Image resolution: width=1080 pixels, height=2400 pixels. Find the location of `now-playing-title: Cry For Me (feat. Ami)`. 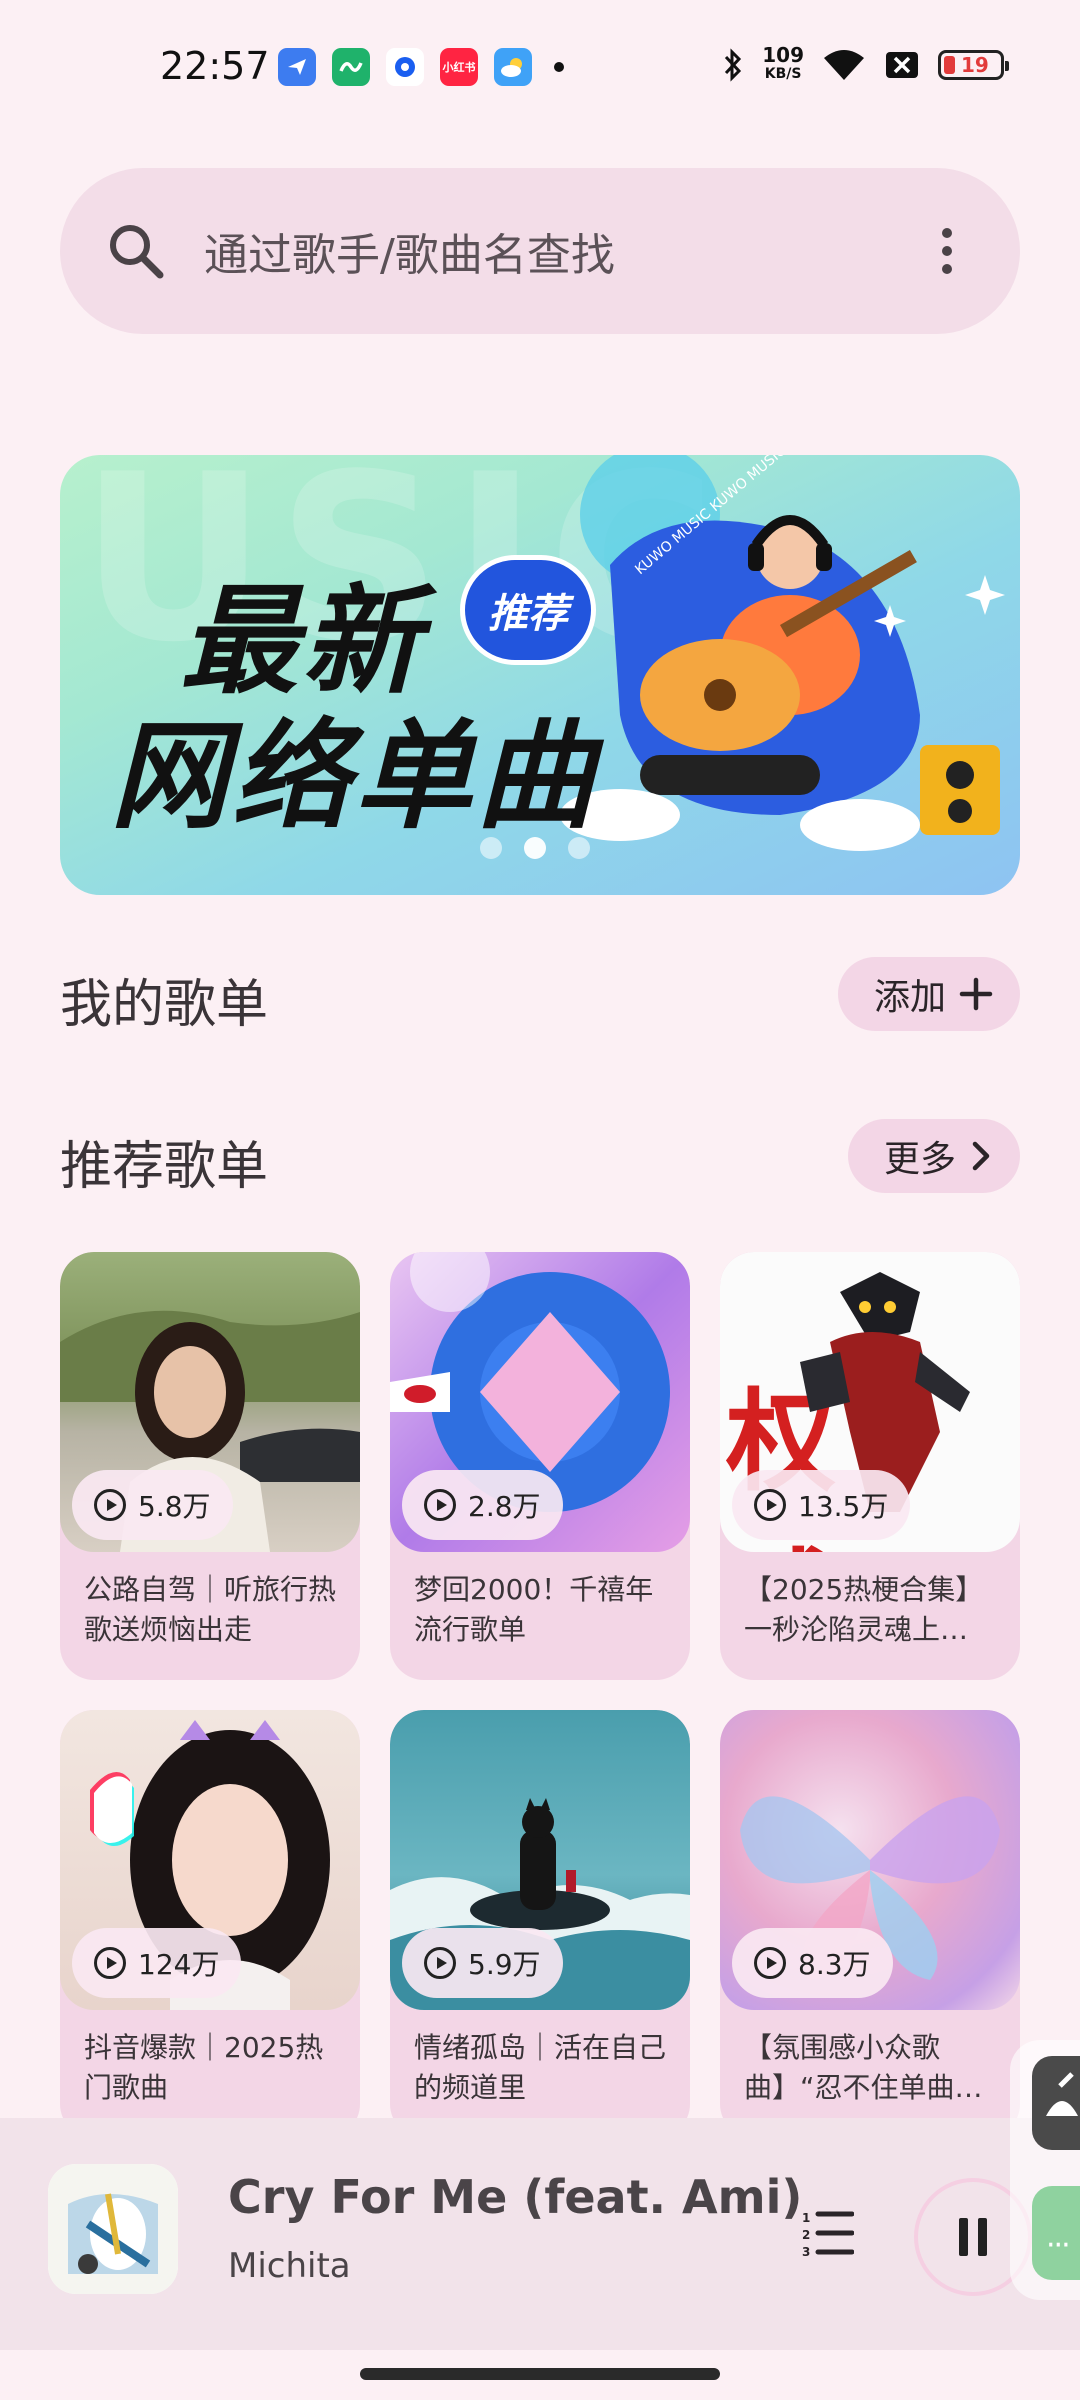

now-playing-title: Cry For Me (feat. Ami) is located at coordinates (515, 2197).